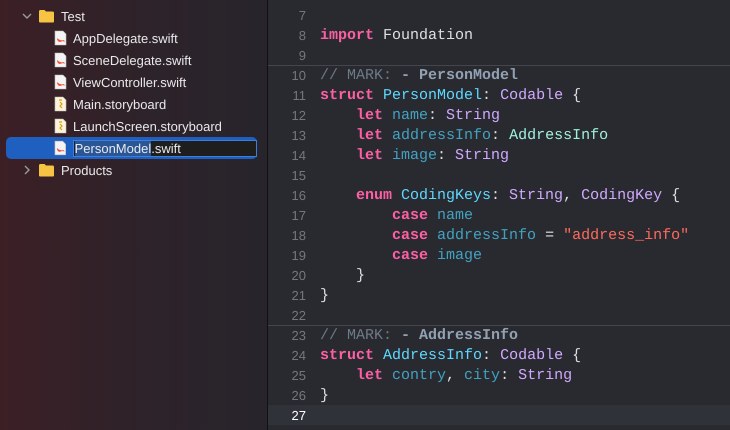  What do you see at coordinates (298, 395) in the screenshot?
I see `line-number: 26` at bounding box center [298, 395].